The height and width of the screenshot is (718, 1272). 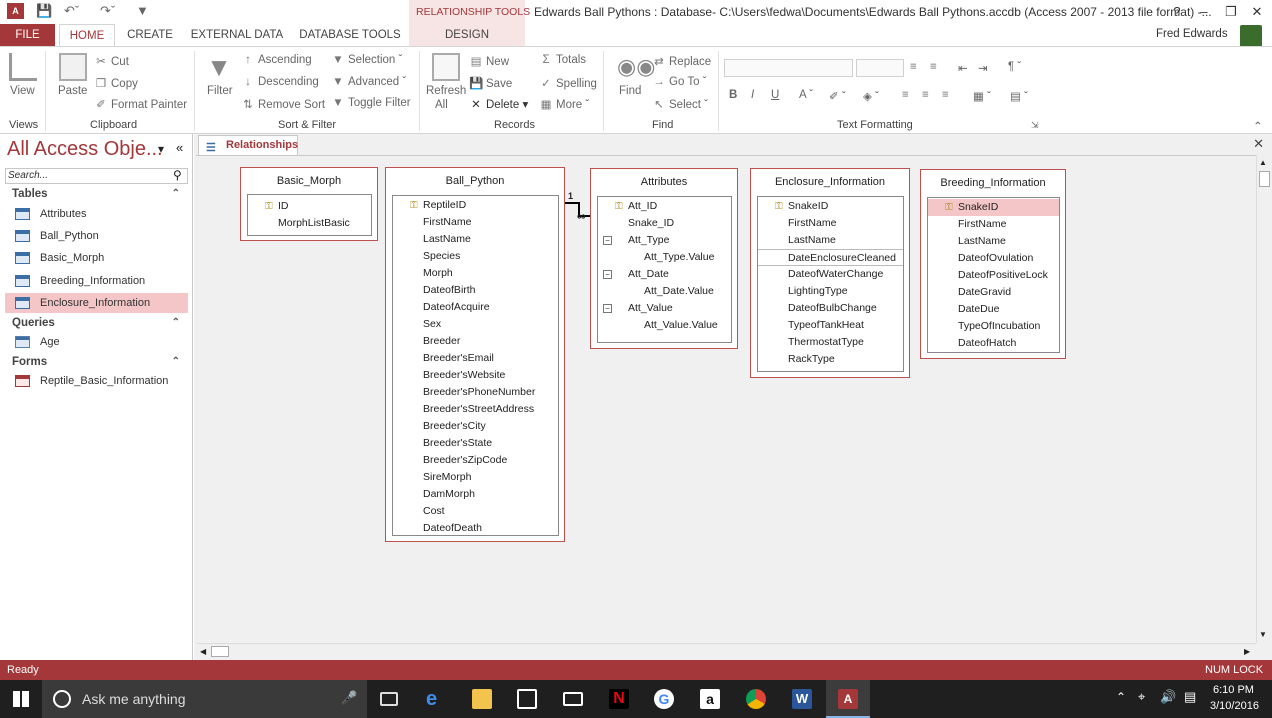 I want to click on field-row: Breeder'sState, so click(x=490, y=443).